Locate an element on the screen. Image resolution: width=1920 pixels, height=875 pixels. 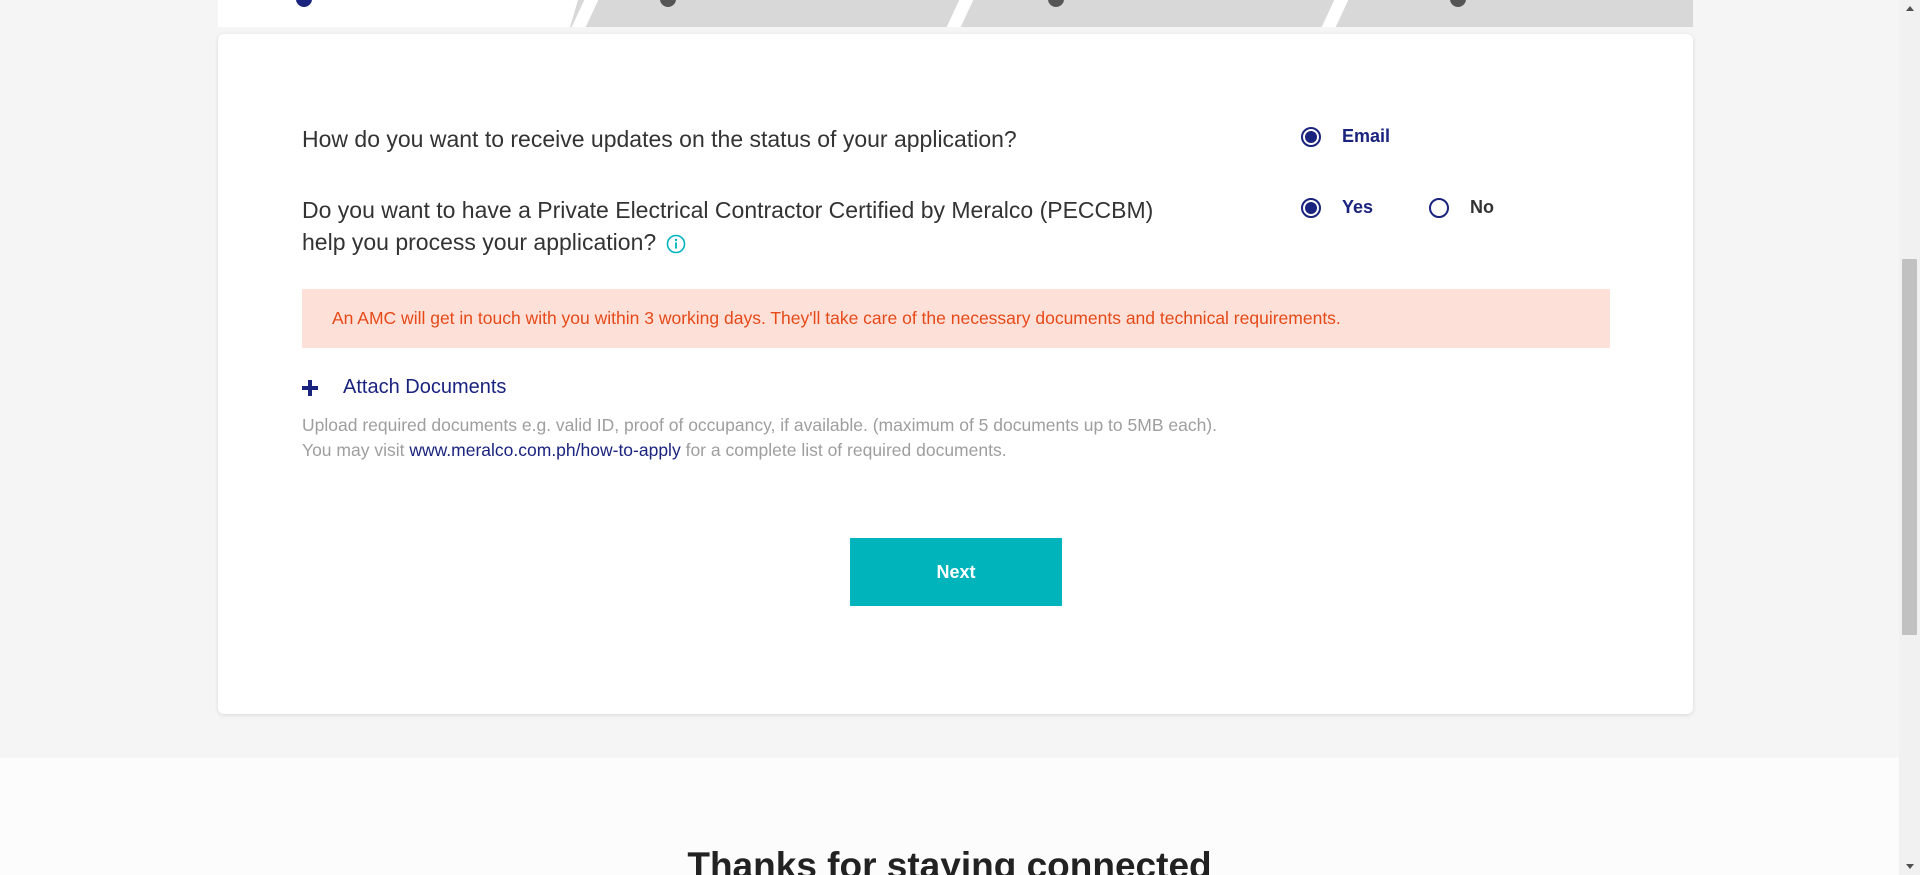
attach-documents-label: Attach Documents is located at coordinates (424, 387).